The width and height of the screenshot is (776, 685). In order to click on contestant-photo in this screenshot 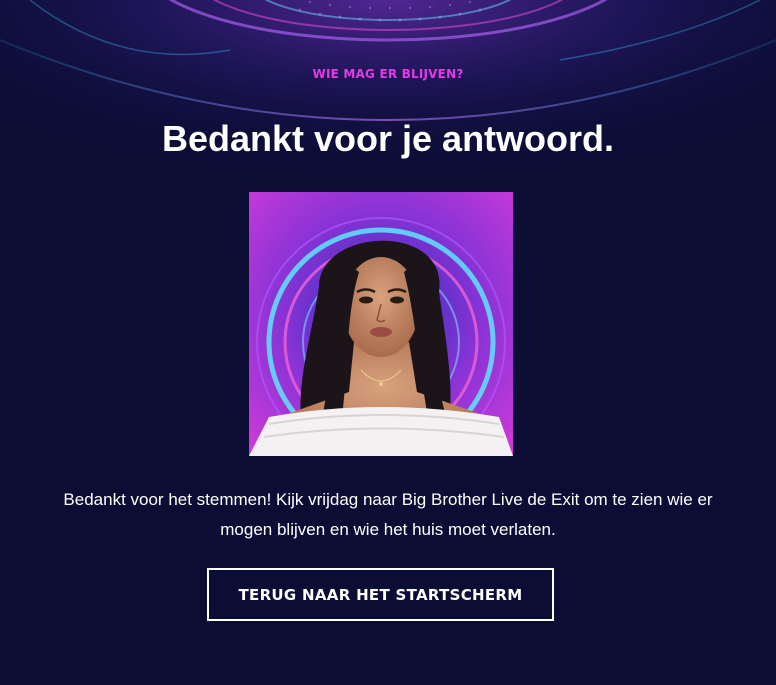, I will do `click(381, 324)`.